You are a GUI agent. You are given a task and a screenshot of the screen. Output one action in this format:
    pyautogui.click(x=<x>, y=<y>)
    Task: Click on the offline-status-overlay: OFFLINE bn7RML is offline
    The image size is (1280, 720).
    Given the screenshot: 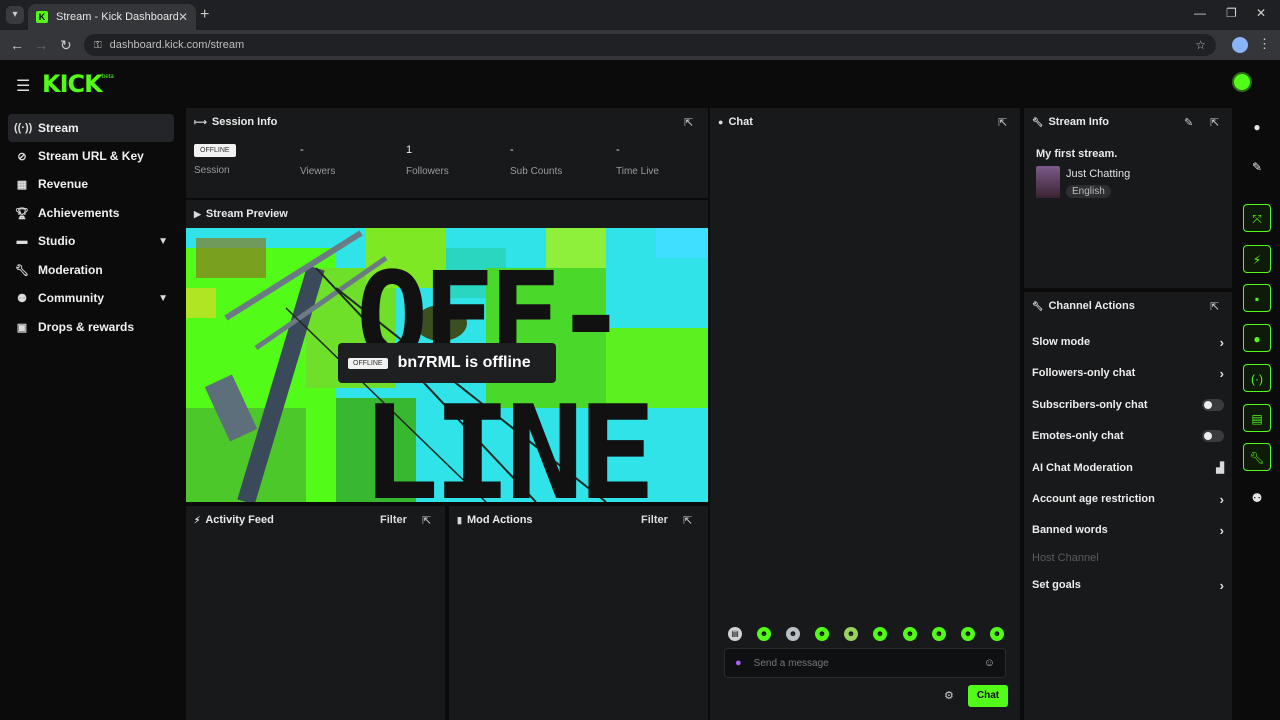 What is the action you would take?
    pyautogui.click(x=447, y=363)
    